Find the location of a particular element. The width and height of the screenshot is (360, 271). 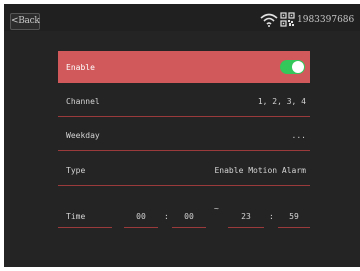

enable-row: Enable is located at coordinates (184, 67).